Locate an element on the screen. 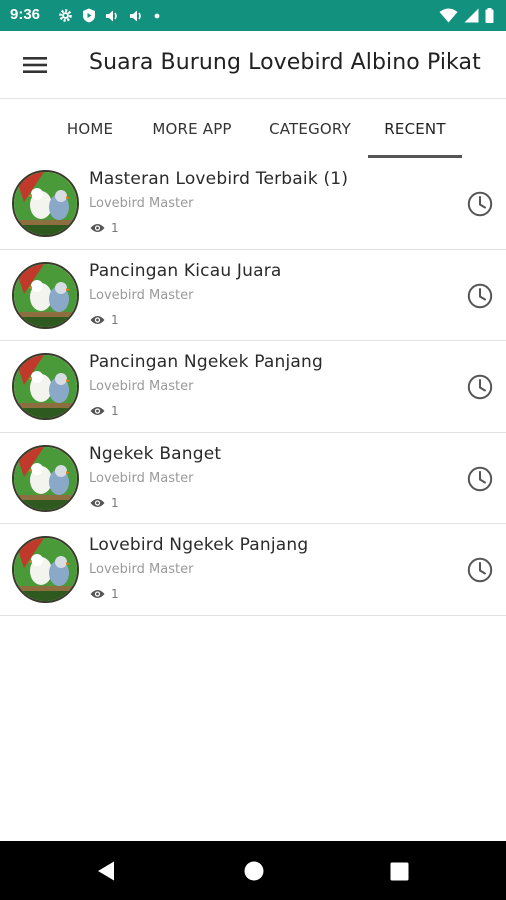 The width and height of the screenshot is (506, 900). tab-category: CATEGORY is located at coordinates (310, 129).